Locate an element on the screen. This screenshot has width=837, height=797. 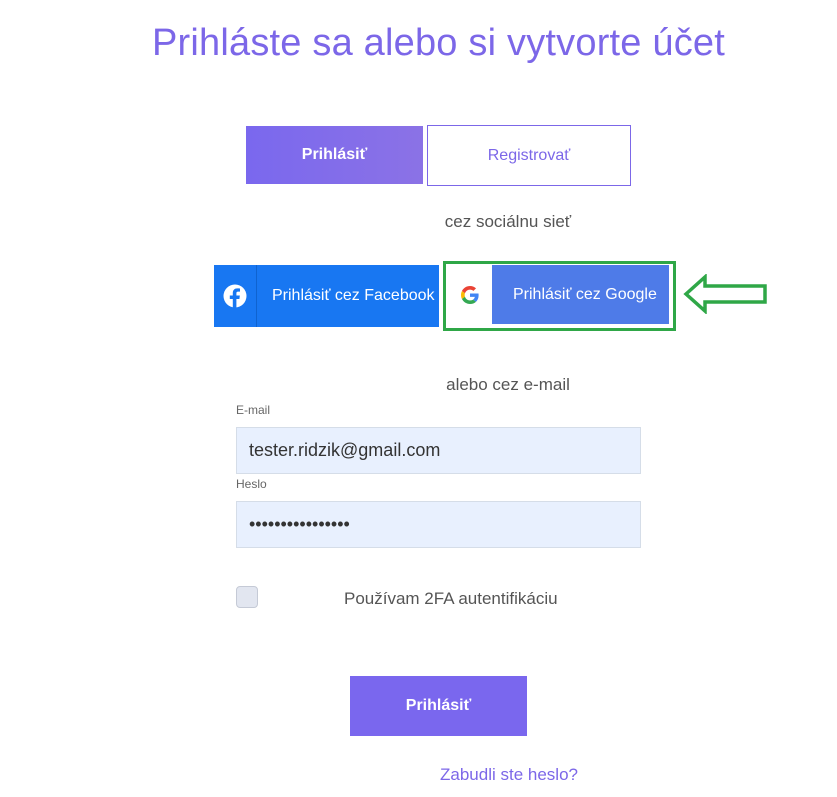
social-login-label: cez sociálnu sieť is located at coordinates (508, 221).